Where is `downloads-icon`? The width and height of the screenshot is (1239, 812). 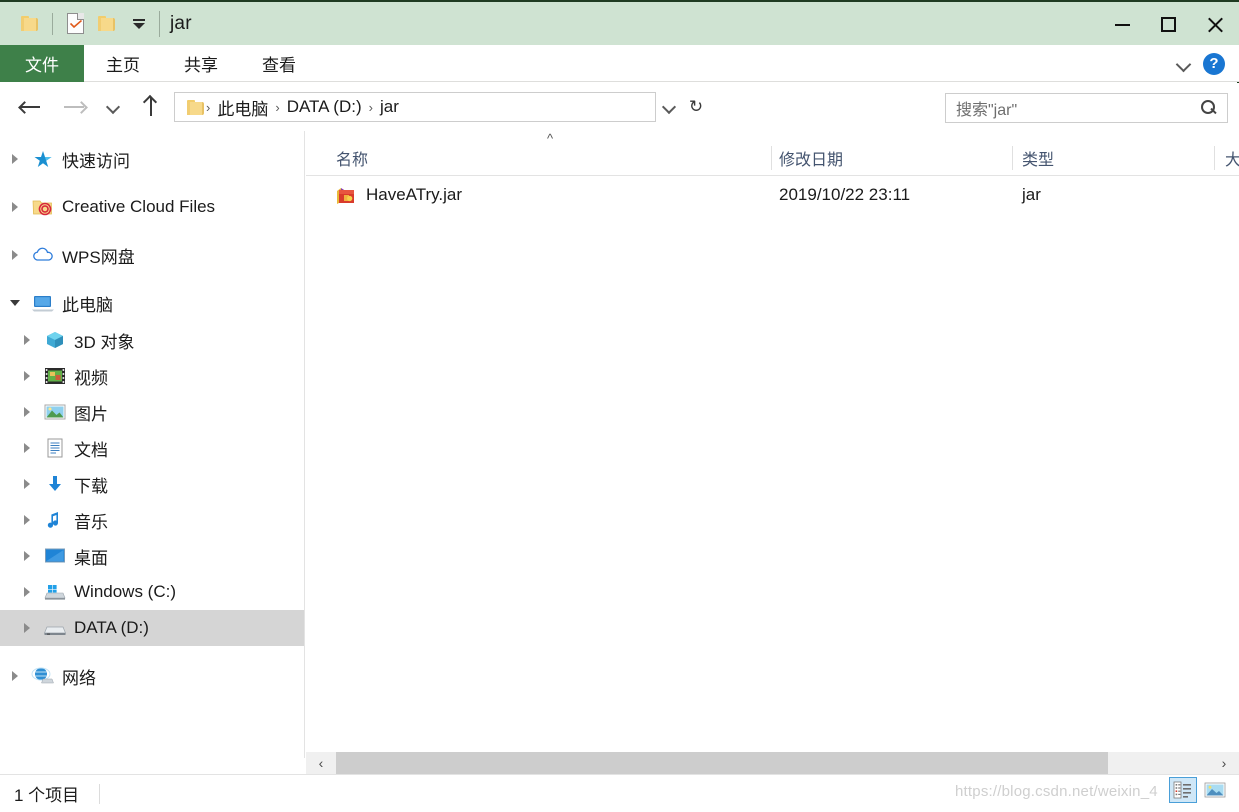 downloads-icon is located at coordinates (55, 484).